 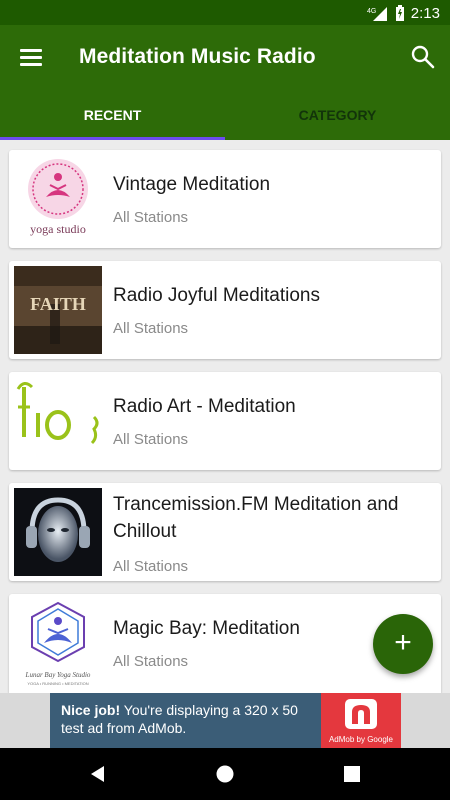 What do you see at coordinates (91, 710) in the screenshot?
I see `ad-headline: Nice job!` at bounding box center [91, 710].